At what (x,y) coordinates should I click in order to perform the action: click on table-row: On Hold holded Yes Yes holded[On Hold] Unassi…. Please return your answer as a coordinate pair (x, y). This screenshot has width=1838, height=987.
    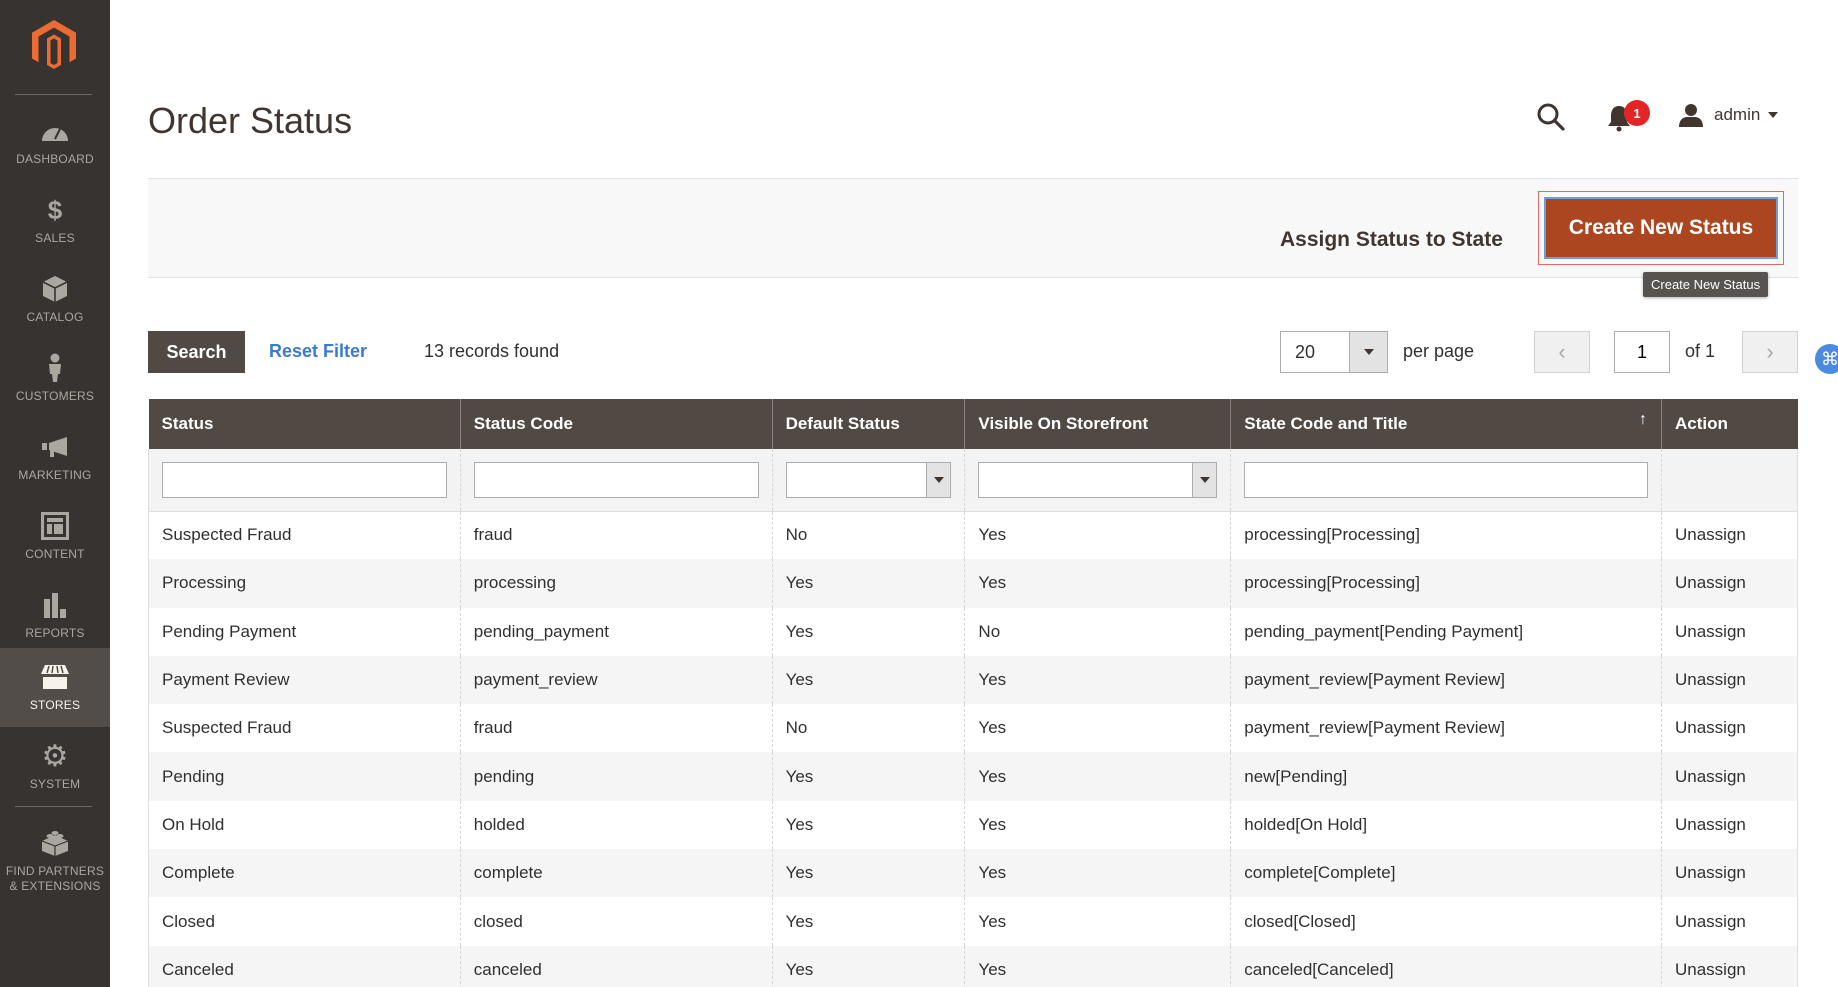
    Looking at the image, I should click on (973, 825).